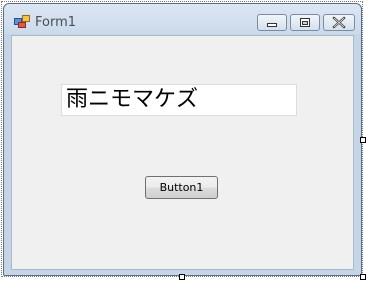 Image resolution: width=373 pixels, height=286 pixels. Describe the element at coordinates (56, 22) in the screenshot. I see `window-title: Form1` at that location.